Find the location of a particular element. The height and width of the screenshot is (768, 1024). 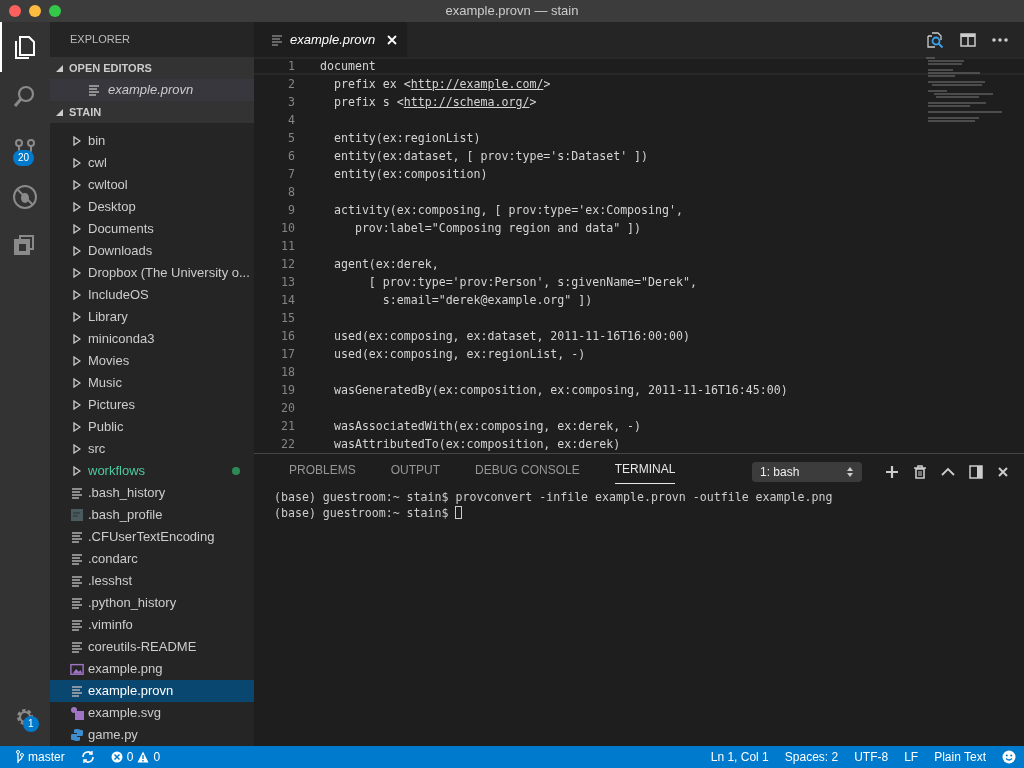

folder-item: Library is located at coordinates (152, 317).